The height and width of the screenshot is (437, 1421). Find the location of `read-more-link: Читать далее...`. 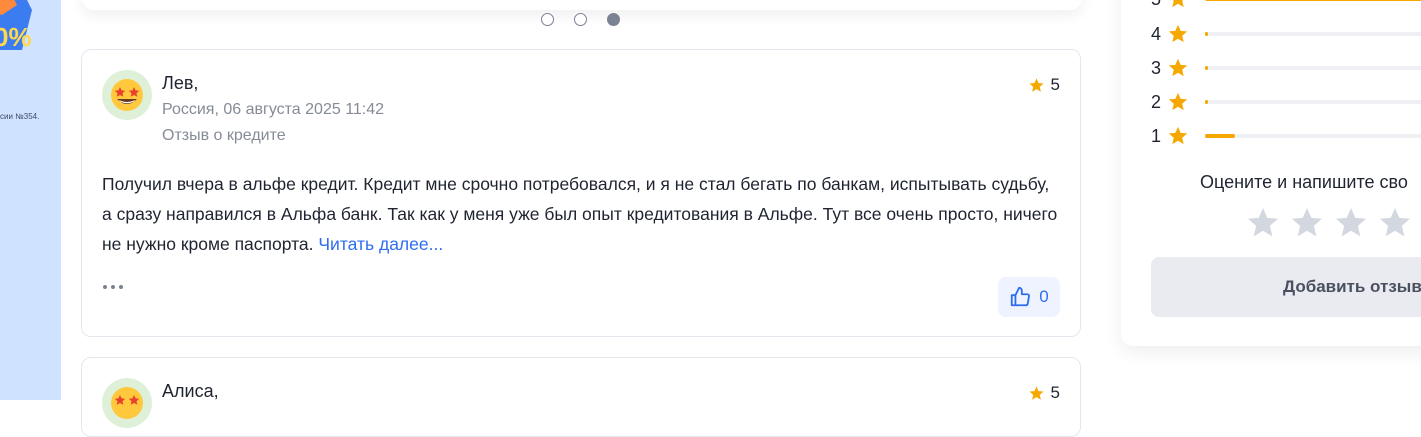

read-more-link: Читать далее... is located at coordinates (380, 244).